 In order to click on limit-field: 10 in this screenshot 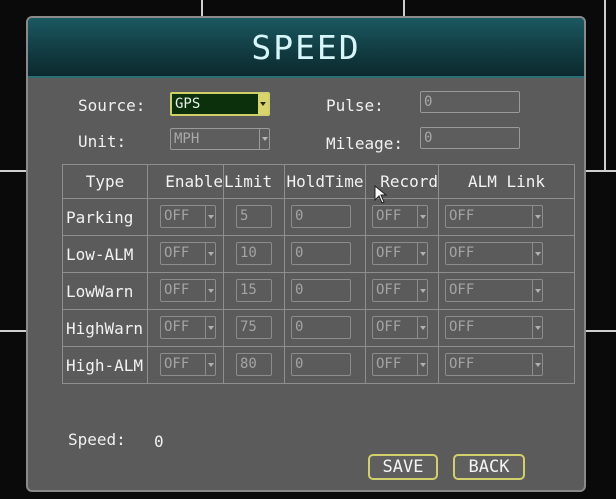, I will do `click(254, 253)`.